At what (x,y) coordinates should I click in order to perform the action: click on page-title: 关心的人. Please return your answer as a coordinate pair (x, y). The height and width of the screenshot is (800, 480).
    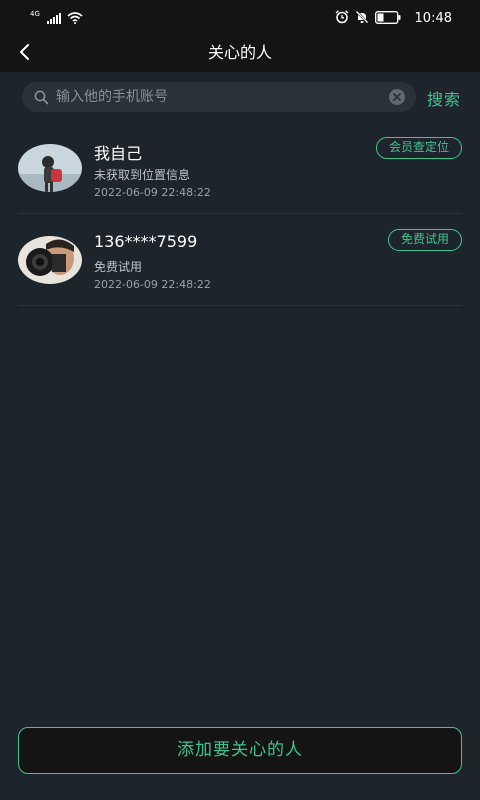
    Looking at the image, I should click on (239, 52).